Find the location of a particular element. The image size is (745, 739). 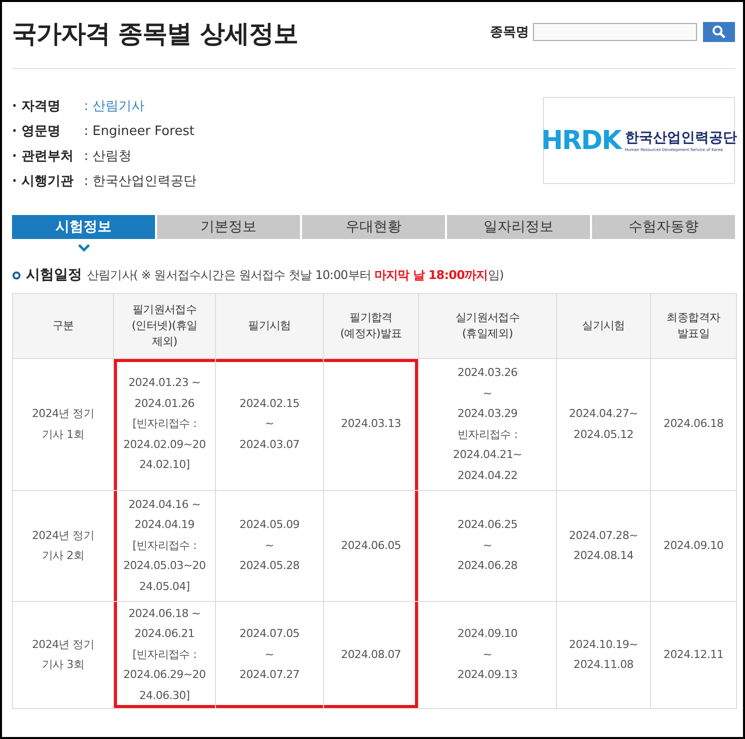

table-cell: 2024.07.05 ~ 2024.07.27 is located at coordinates (270, 655).